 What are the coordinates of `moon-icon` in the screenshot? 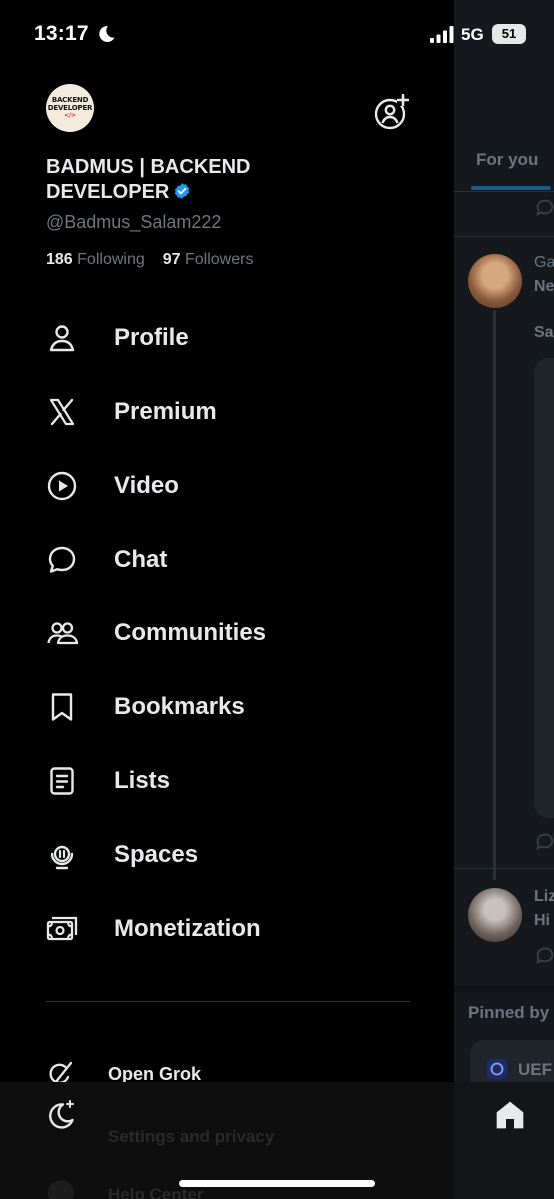 It's located at (61, 1115).